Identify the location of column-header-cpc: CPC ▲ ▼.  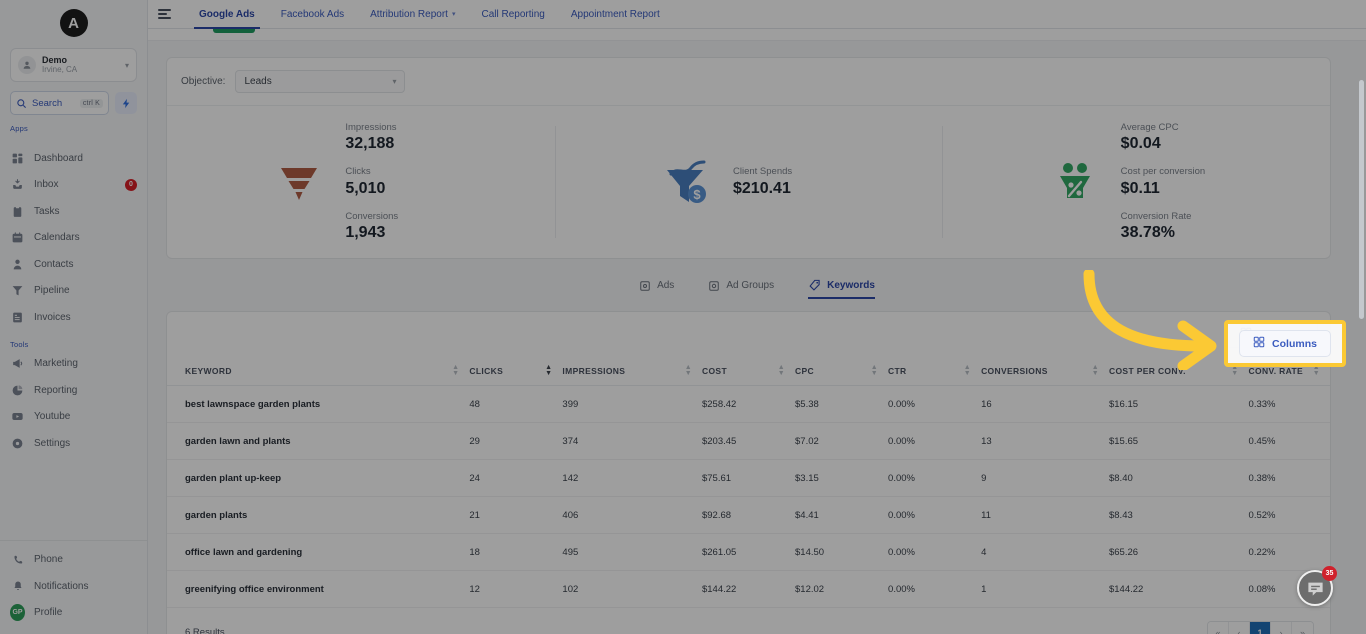
(842, 371).